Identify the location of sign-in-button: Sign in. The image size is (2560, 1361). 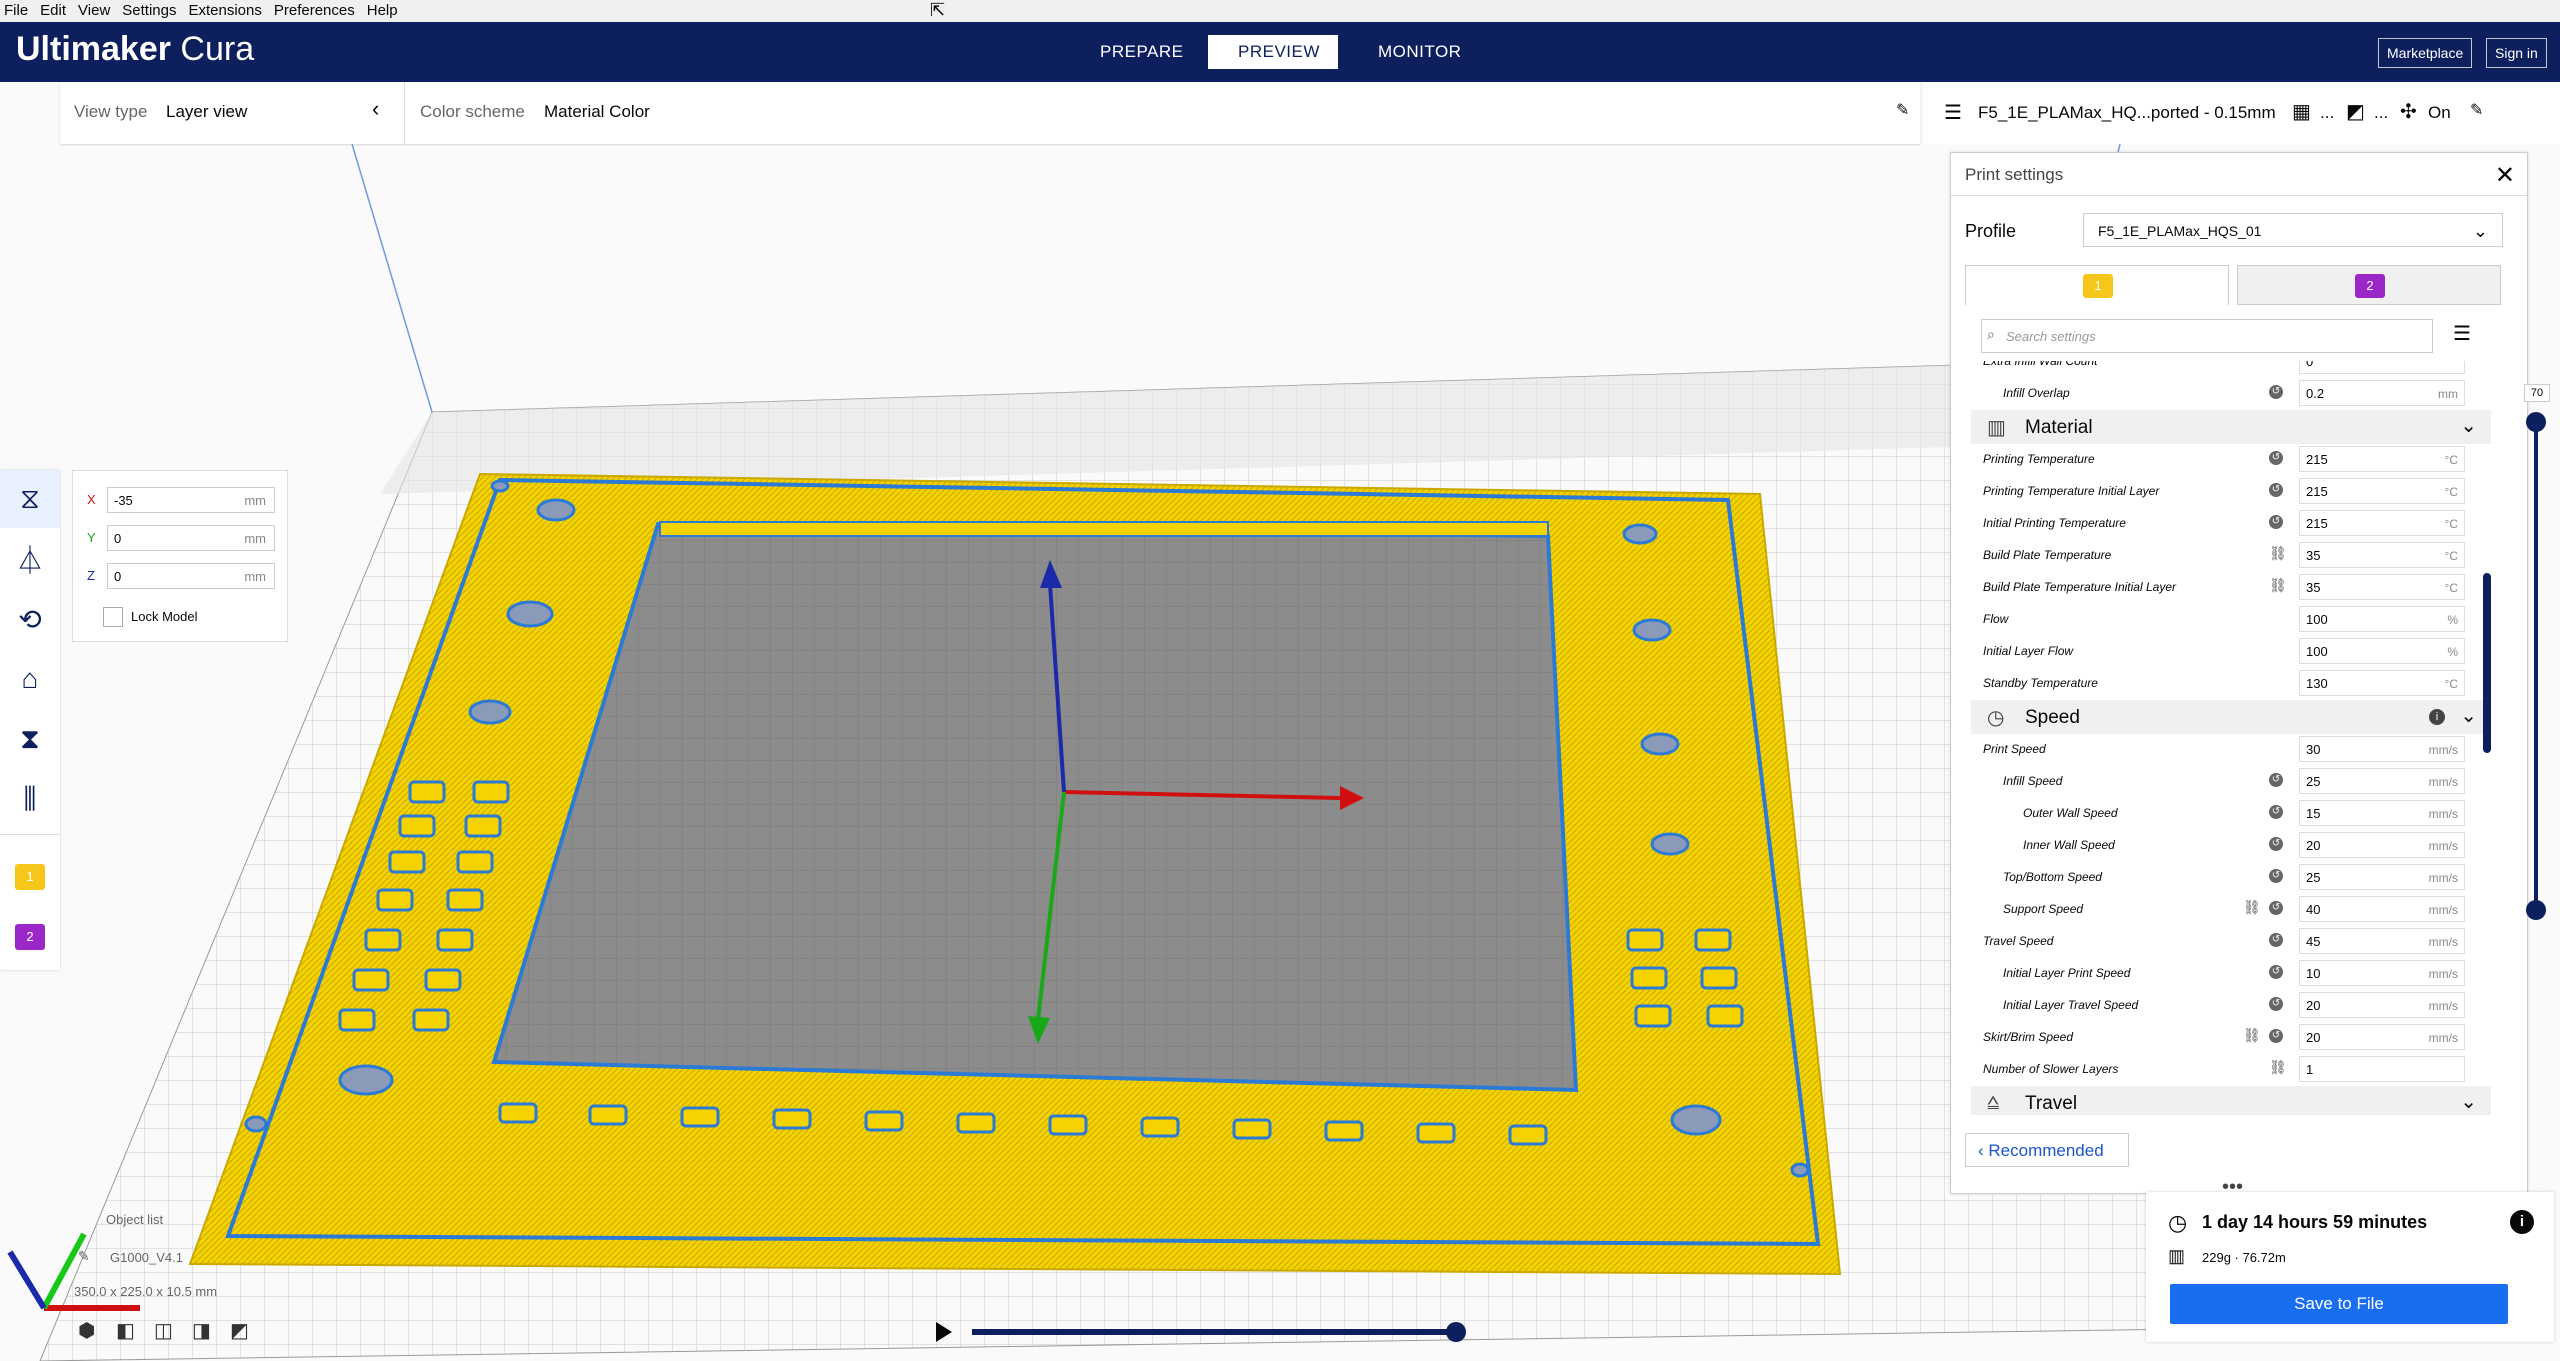
(2516, 53).